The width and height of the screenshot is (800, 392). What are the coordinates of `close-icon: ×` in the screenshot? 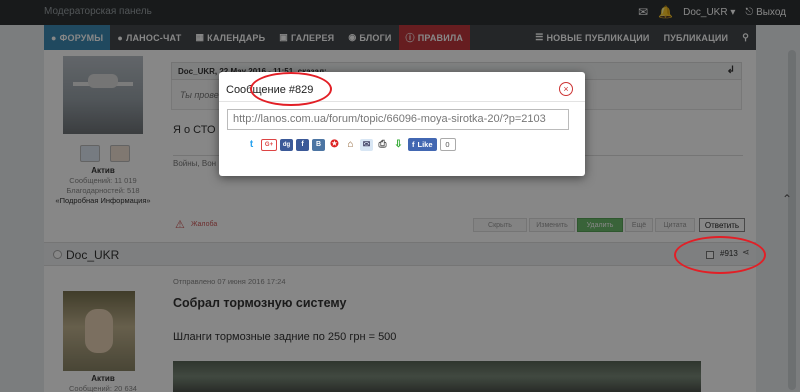 It's located at (566, 89).